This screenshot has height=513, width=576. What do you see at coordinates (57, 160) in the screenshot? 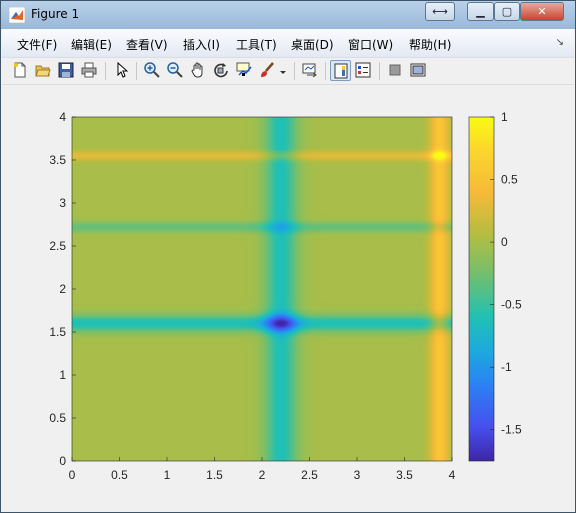
I see `y-tick-label: 3.5` at bounding box center [57, 160].